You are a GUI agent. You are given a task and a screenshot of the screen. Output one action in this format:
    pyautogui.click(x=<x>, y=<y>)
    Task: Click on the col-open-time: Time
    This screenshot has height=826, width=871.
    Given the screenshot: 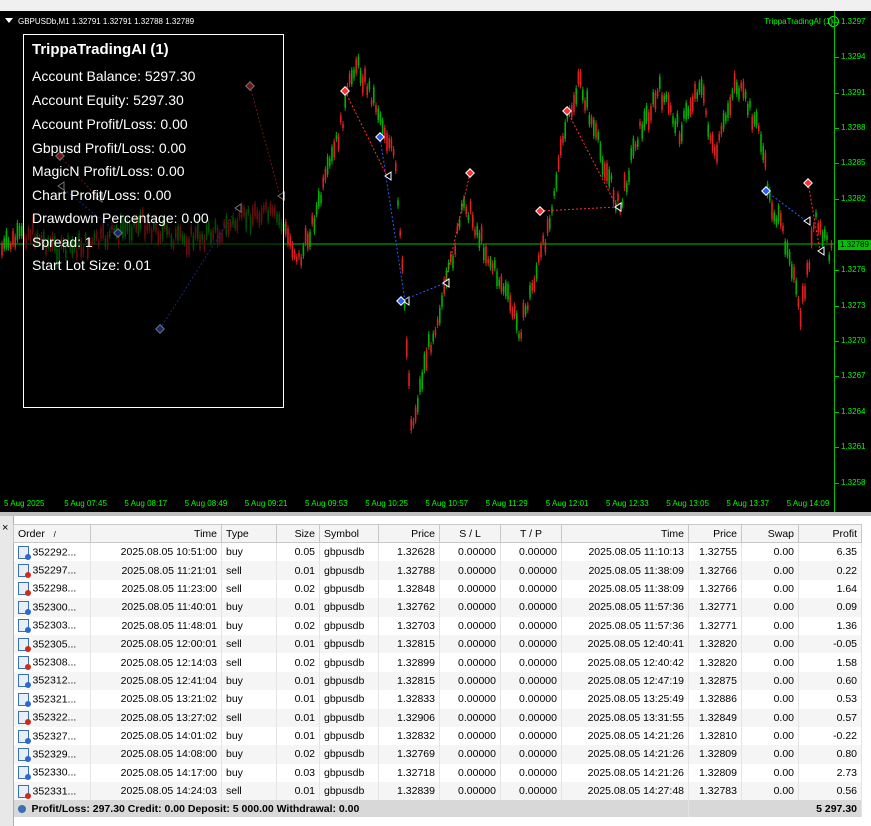 What is the action you would take?
    pyautogui.click(x=156, y=533)
    